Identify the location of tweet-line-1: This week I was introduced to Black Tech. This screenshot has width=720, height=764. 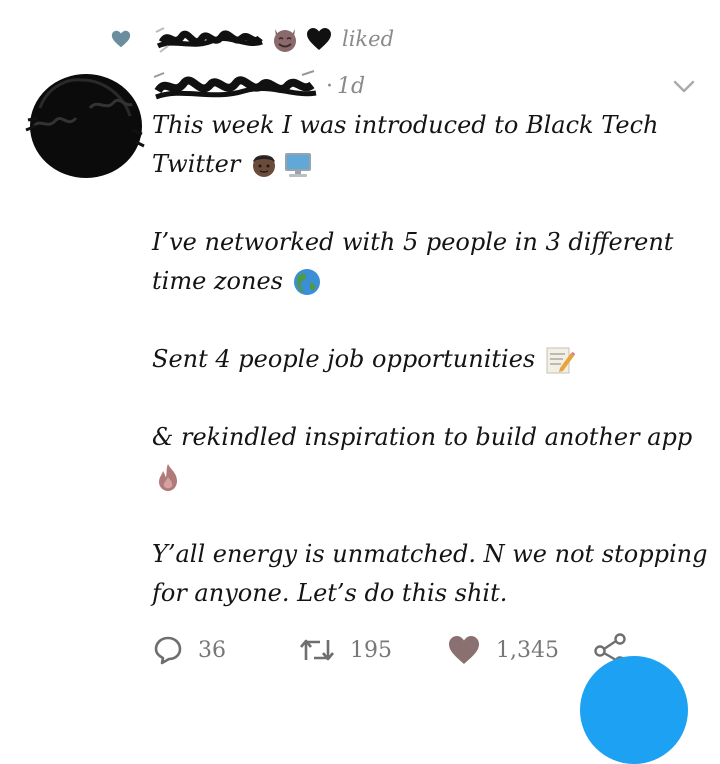
(405, 125).